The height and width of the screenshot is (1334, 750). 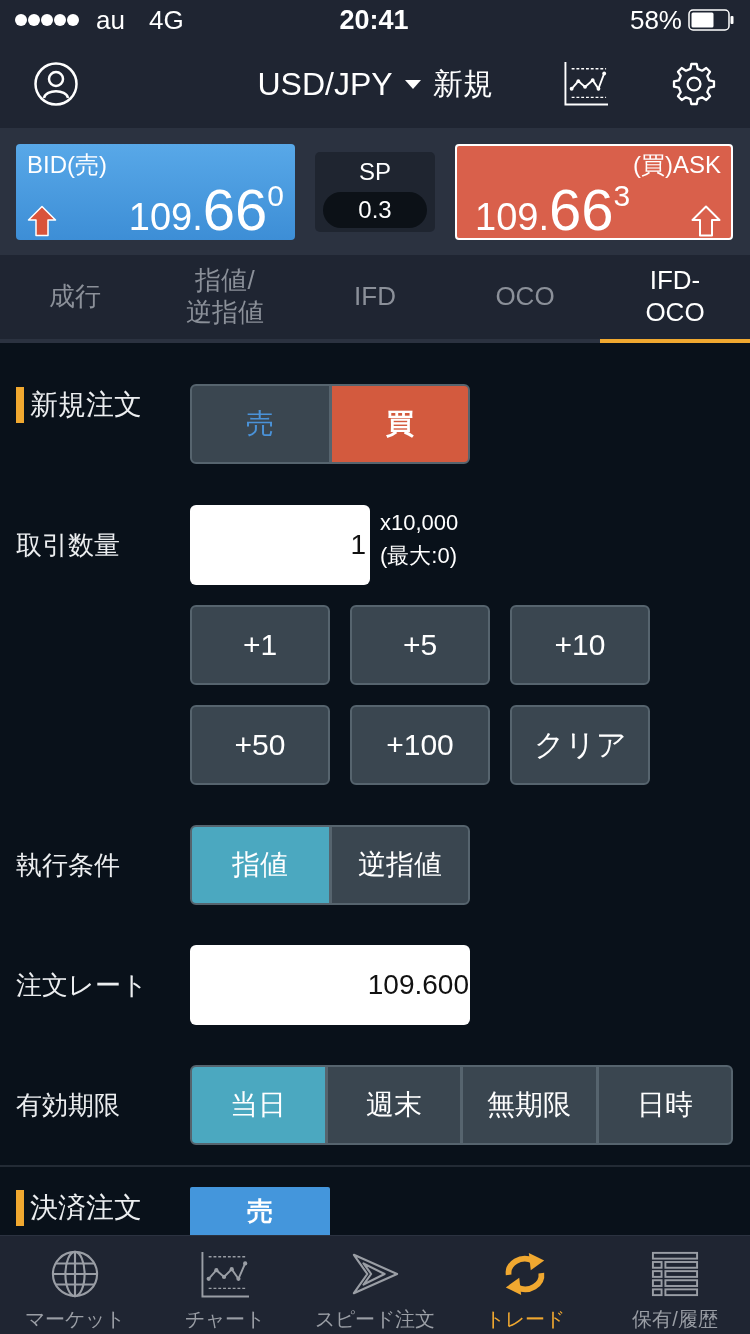 What do you see at coordinates (420, 745) in the screenshot?
I see `quantity-step-button: +100` at bounding box center [420, 745].